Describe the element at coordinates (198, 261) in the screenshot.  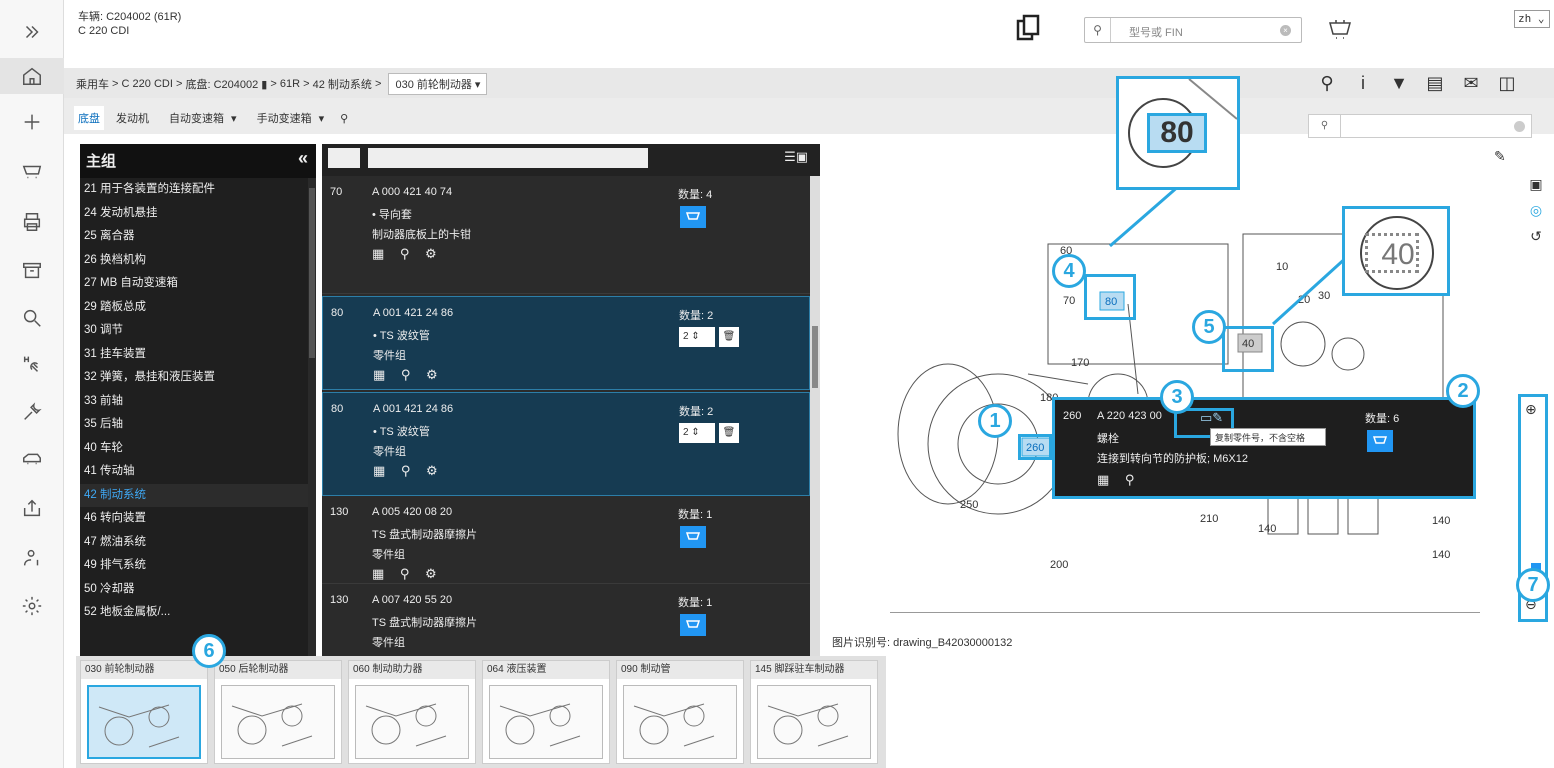
I see `main-group-item: 26 换档机构` at that location.